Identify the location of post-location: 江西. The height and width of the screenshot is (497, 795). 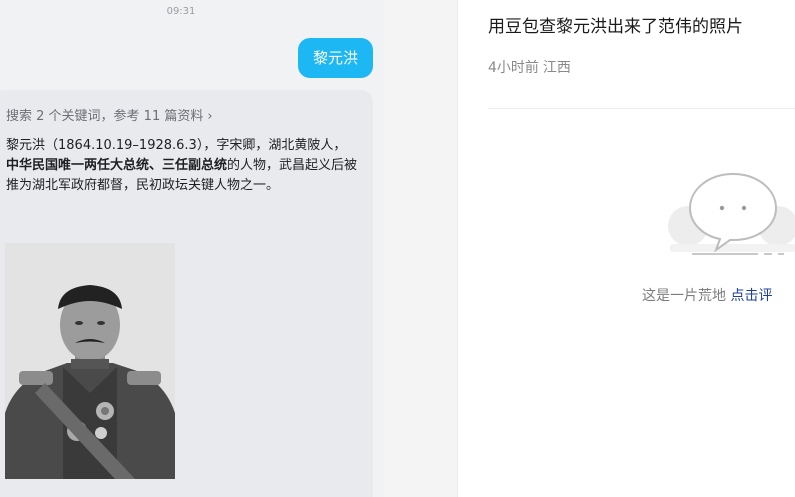
(556, 68).